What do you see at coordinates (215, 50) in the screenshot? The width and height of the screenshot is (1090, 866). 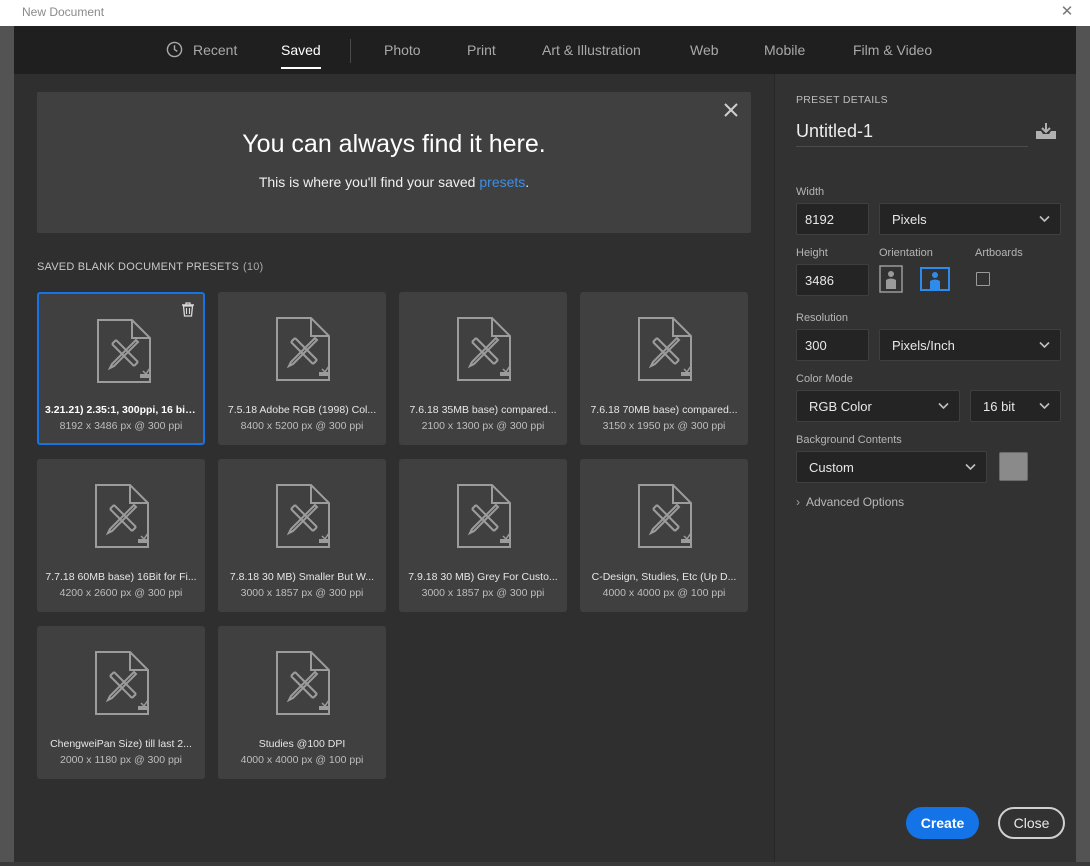 I see `tab-recent: Recent` at bounding box center [215, 50].